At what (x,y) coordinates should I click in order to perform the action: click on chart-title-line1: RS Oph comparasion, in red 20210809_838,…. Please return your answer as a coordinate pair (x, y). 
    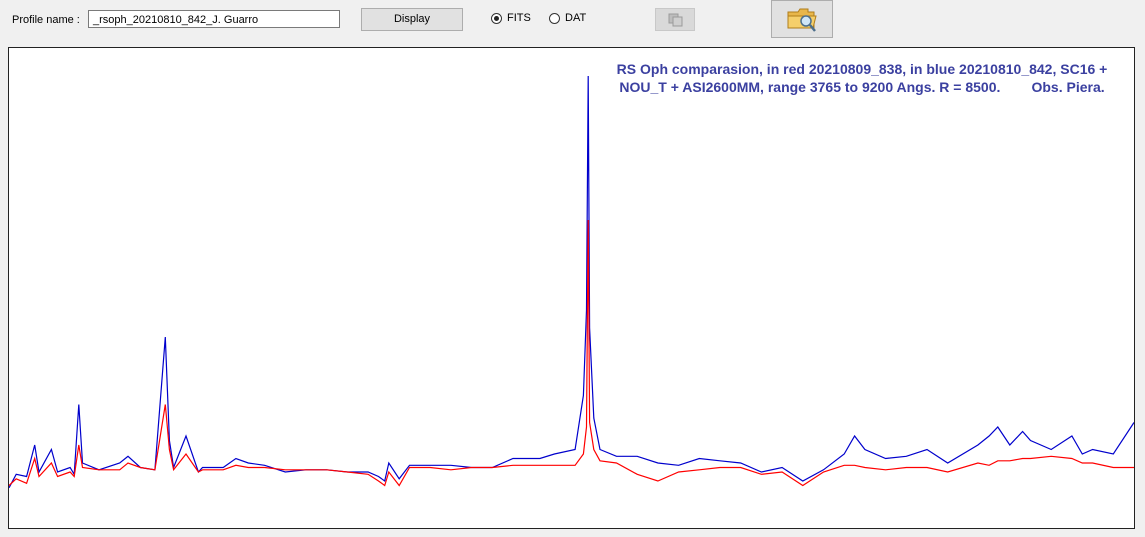
    Looking at the image, I should click on (862, 69).